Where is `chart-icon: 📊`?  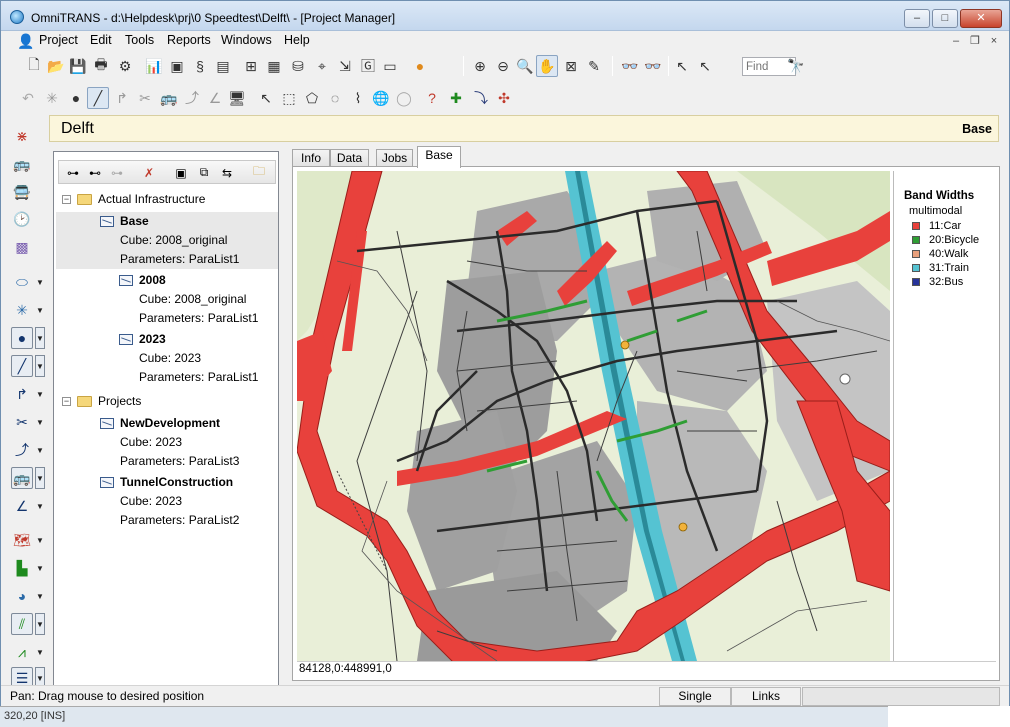 chart-icon: 📊 is located at coordinates (154, 66).